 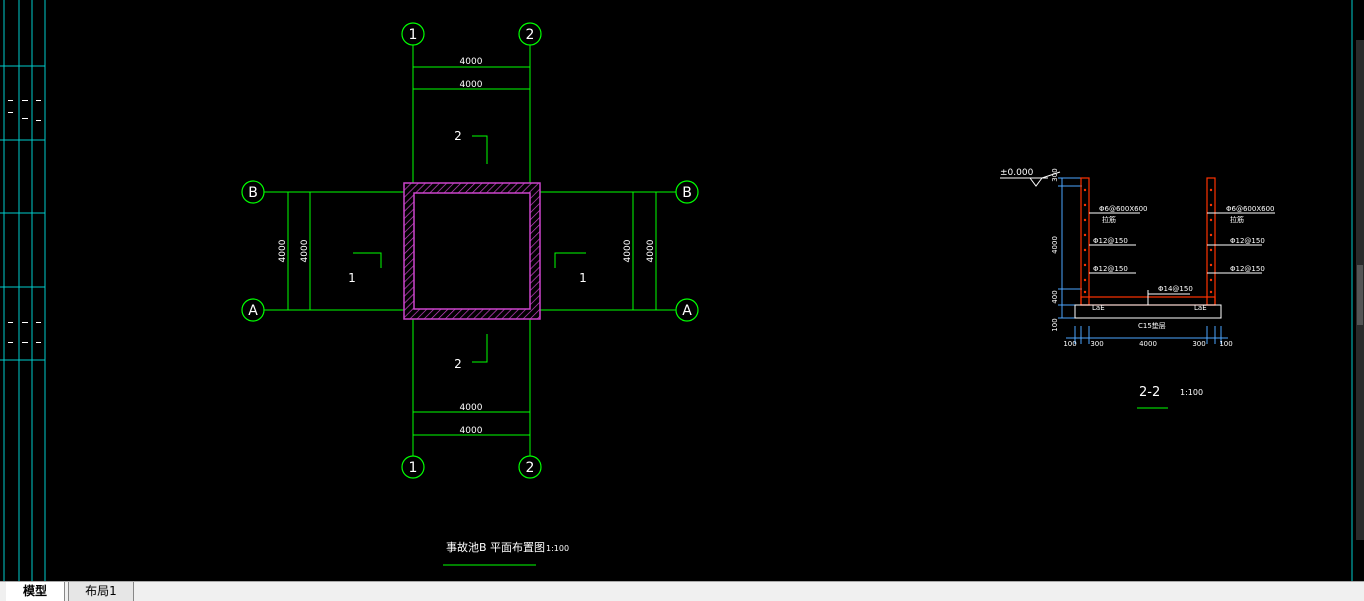 What do you see at coordinates (1247, 241) in the screenshot?
I see `label-right-mid1: Φ12@150` at bounding box center [1247, 241].